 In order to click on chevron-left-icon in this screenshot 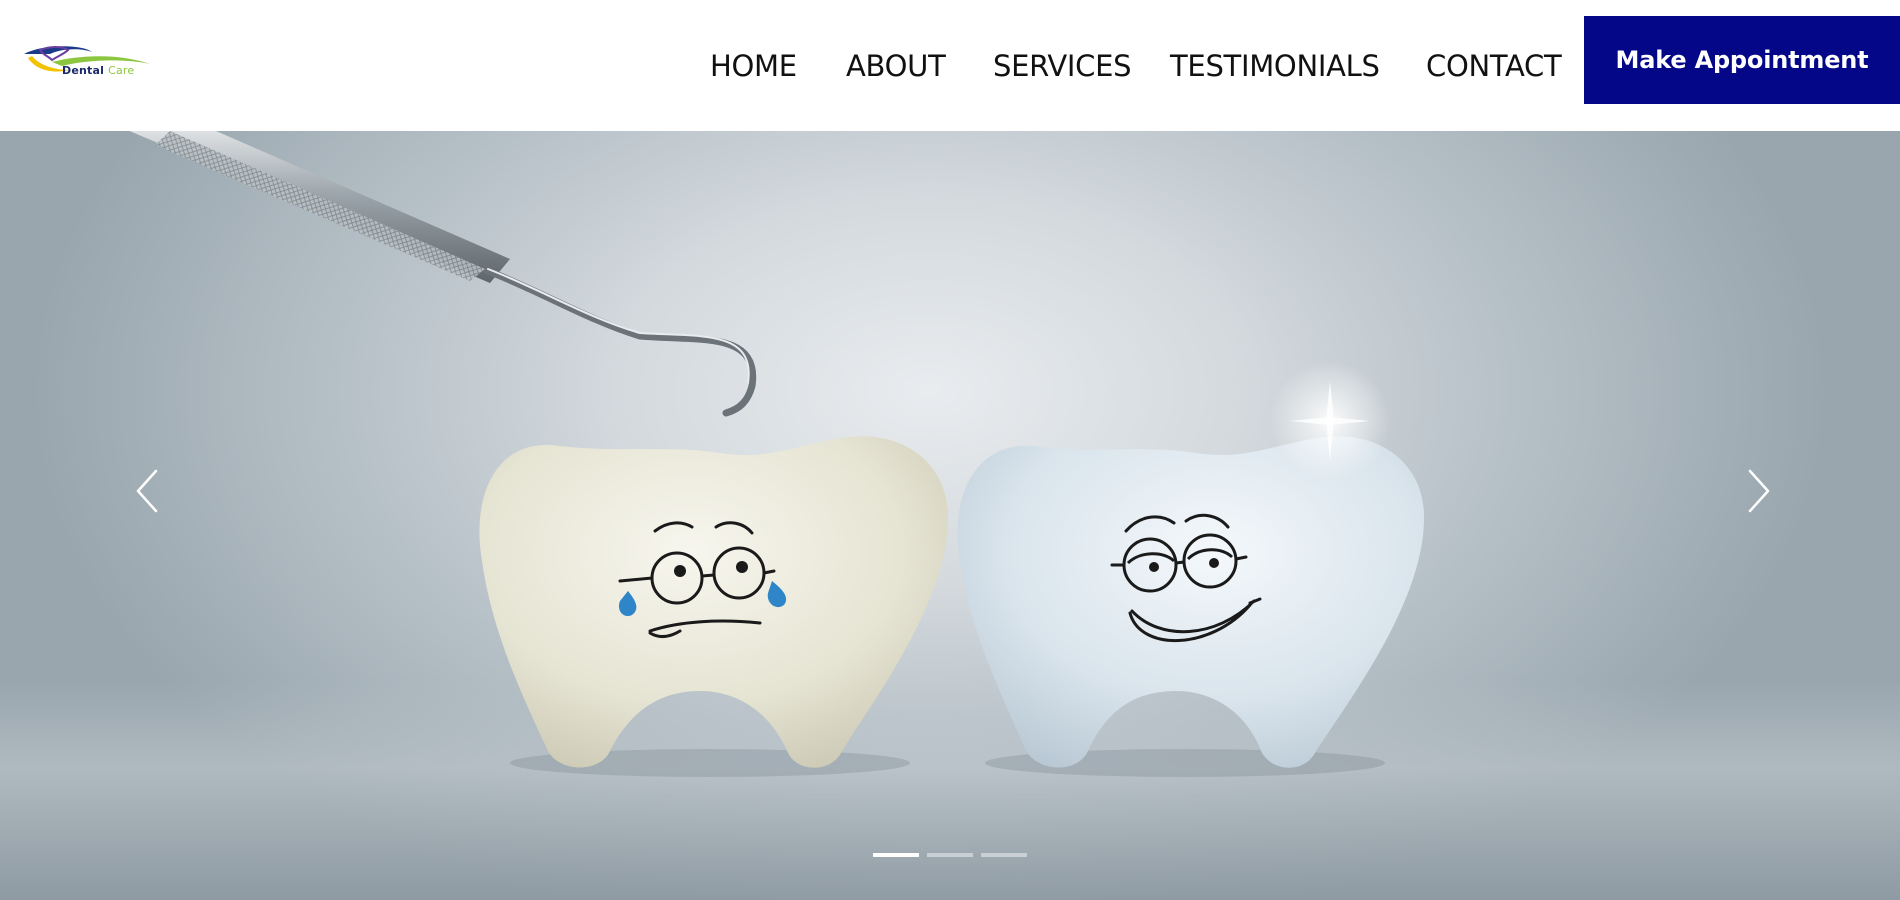, I will do `click(147, 491)`.